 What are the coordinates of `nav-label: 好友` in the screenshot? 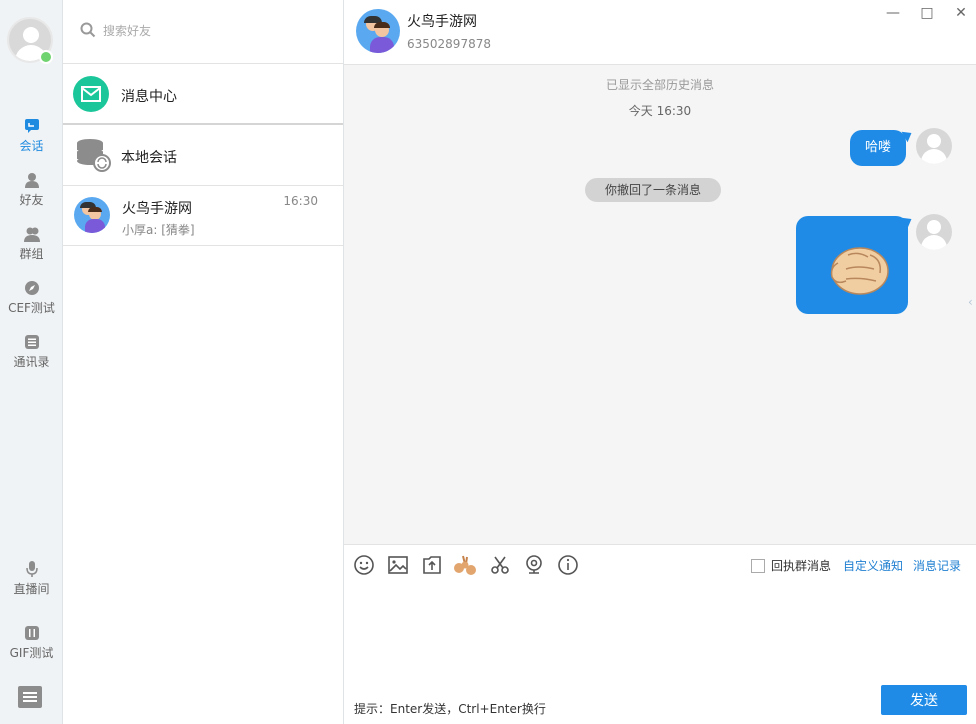 It's located at (31, 200).